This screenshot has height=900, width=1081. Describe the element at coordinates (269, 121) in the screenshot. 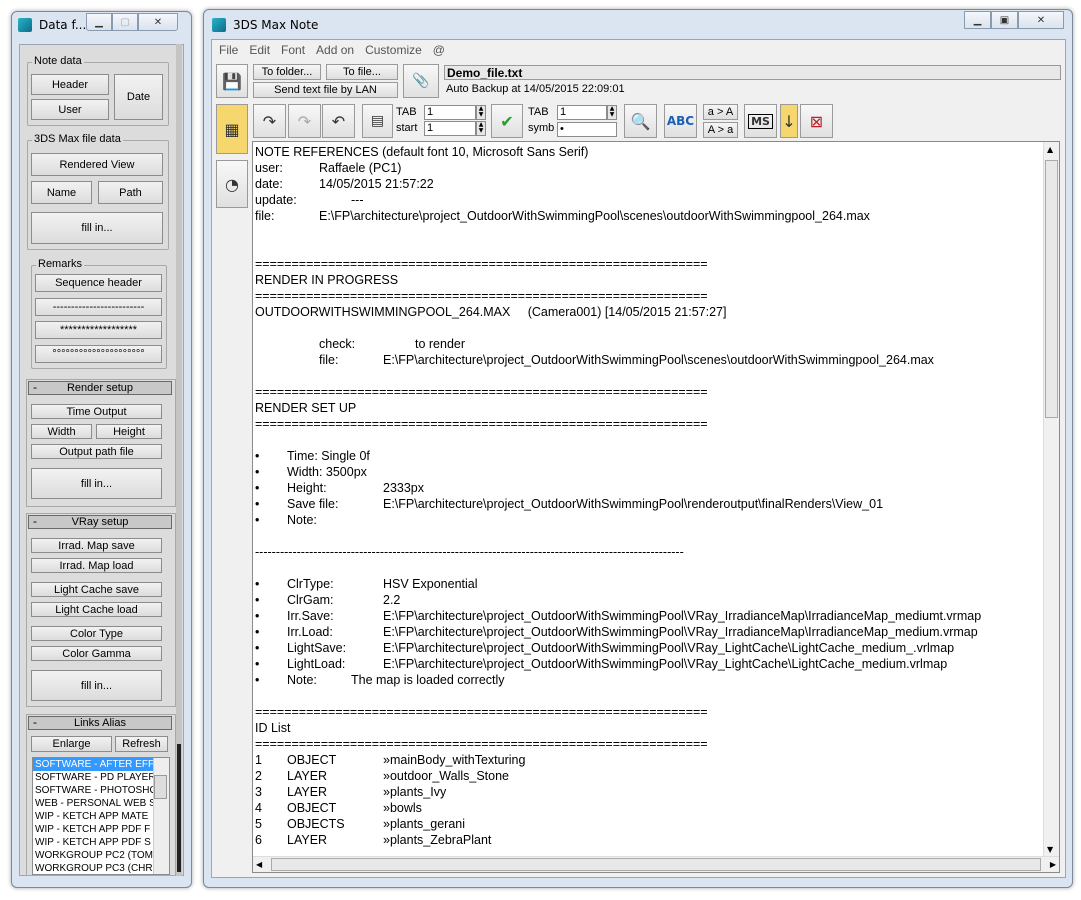

I see `redo-icon: ↷` at that location.